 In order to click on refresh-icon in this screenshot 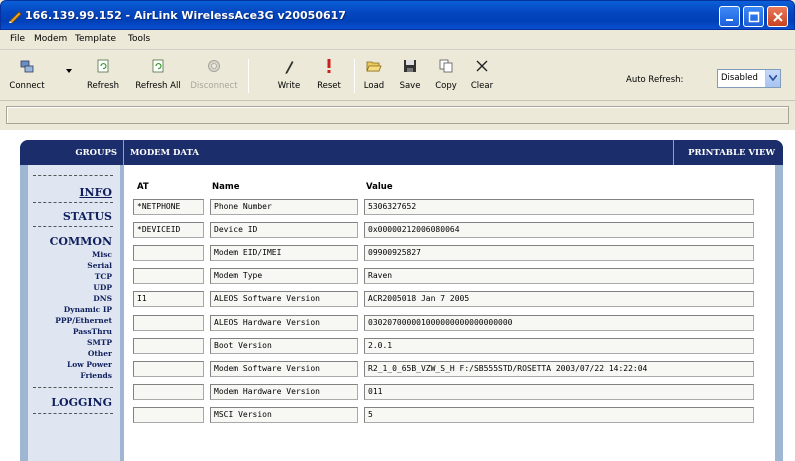, I will do `click(103, 66)`.